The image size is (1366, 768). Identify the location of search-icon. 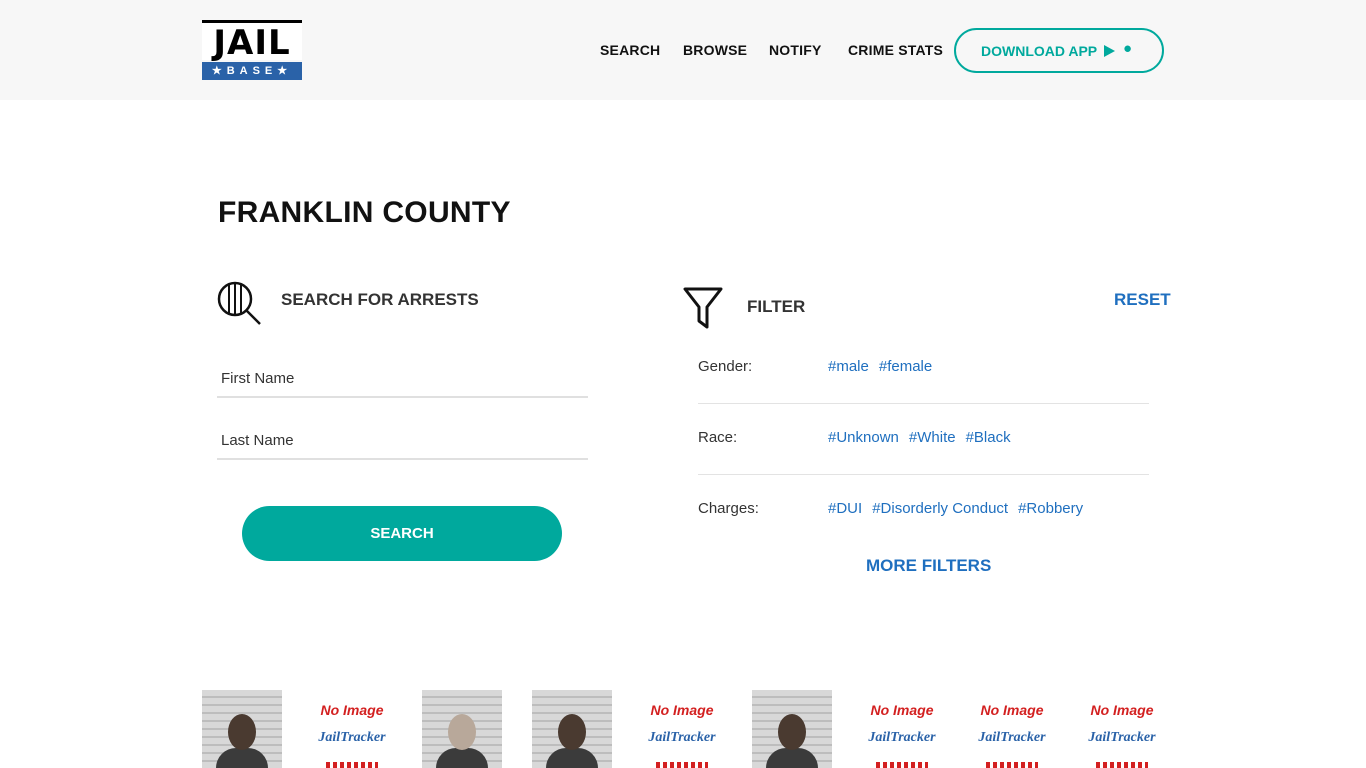
(239, 303).